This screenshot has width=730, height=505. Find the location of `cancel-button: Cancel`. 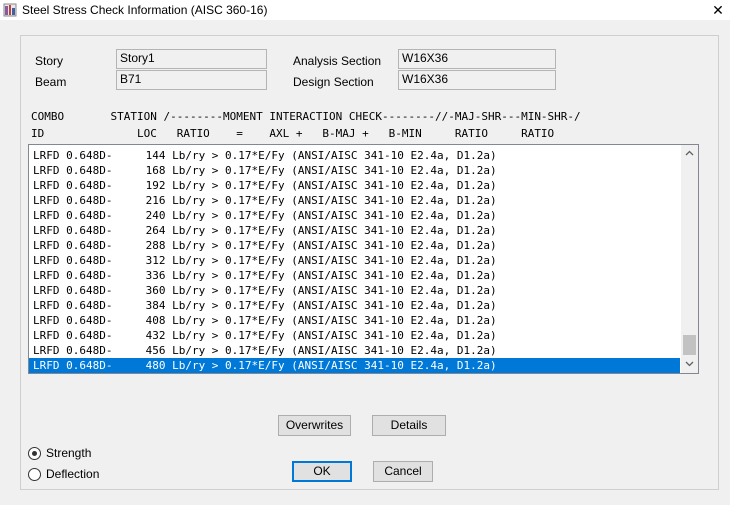

cancel-button: Cancel is located at coordinates (403, 471).